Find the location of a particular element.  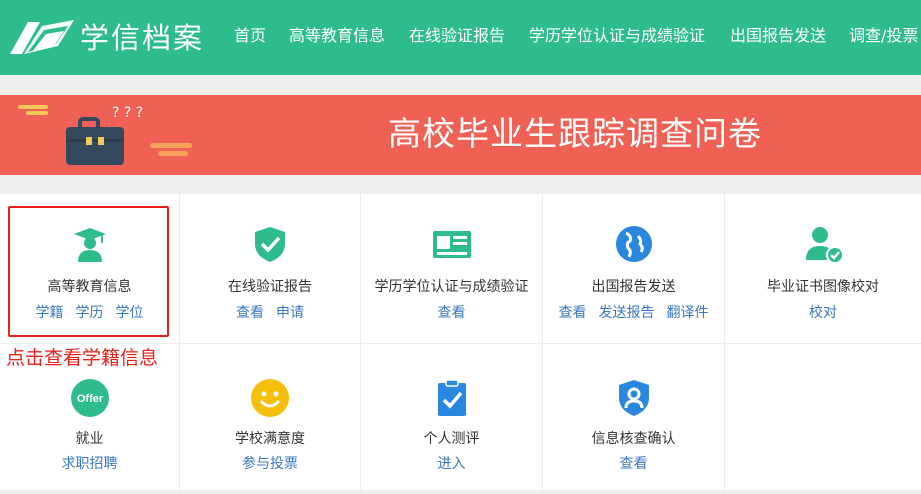

link-apply: 申请 is located at coordinates (290, 313).